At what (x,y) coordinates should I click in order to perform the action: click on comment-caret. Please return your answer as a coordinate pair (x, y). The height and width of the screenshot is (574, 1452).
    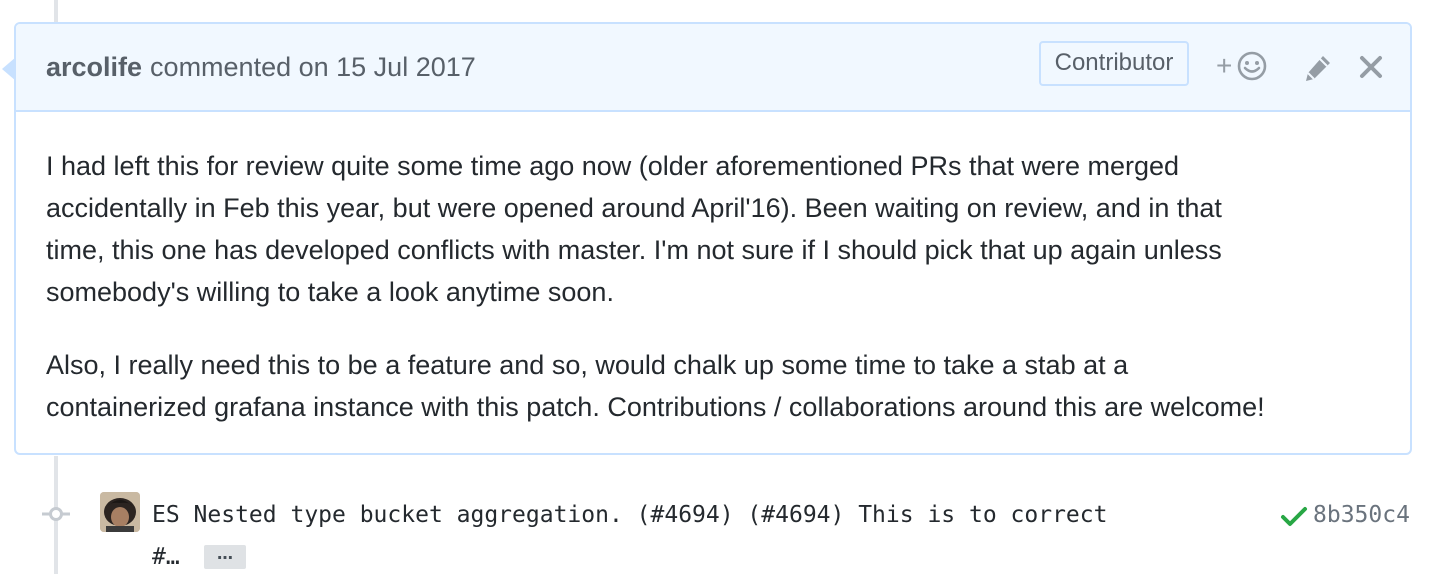
    Looking at the image, I should click on (9, 69).